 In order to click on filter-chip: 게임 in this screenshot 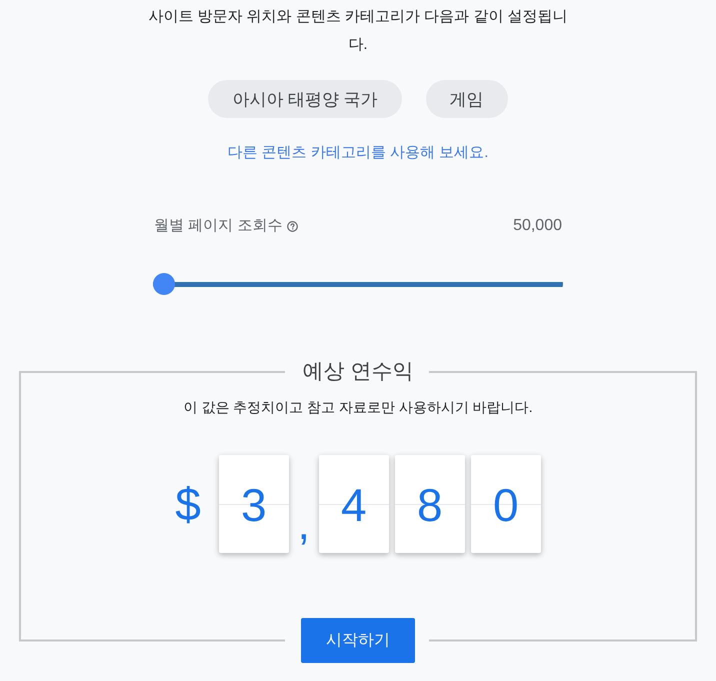, I will do `click(467, 99)`.